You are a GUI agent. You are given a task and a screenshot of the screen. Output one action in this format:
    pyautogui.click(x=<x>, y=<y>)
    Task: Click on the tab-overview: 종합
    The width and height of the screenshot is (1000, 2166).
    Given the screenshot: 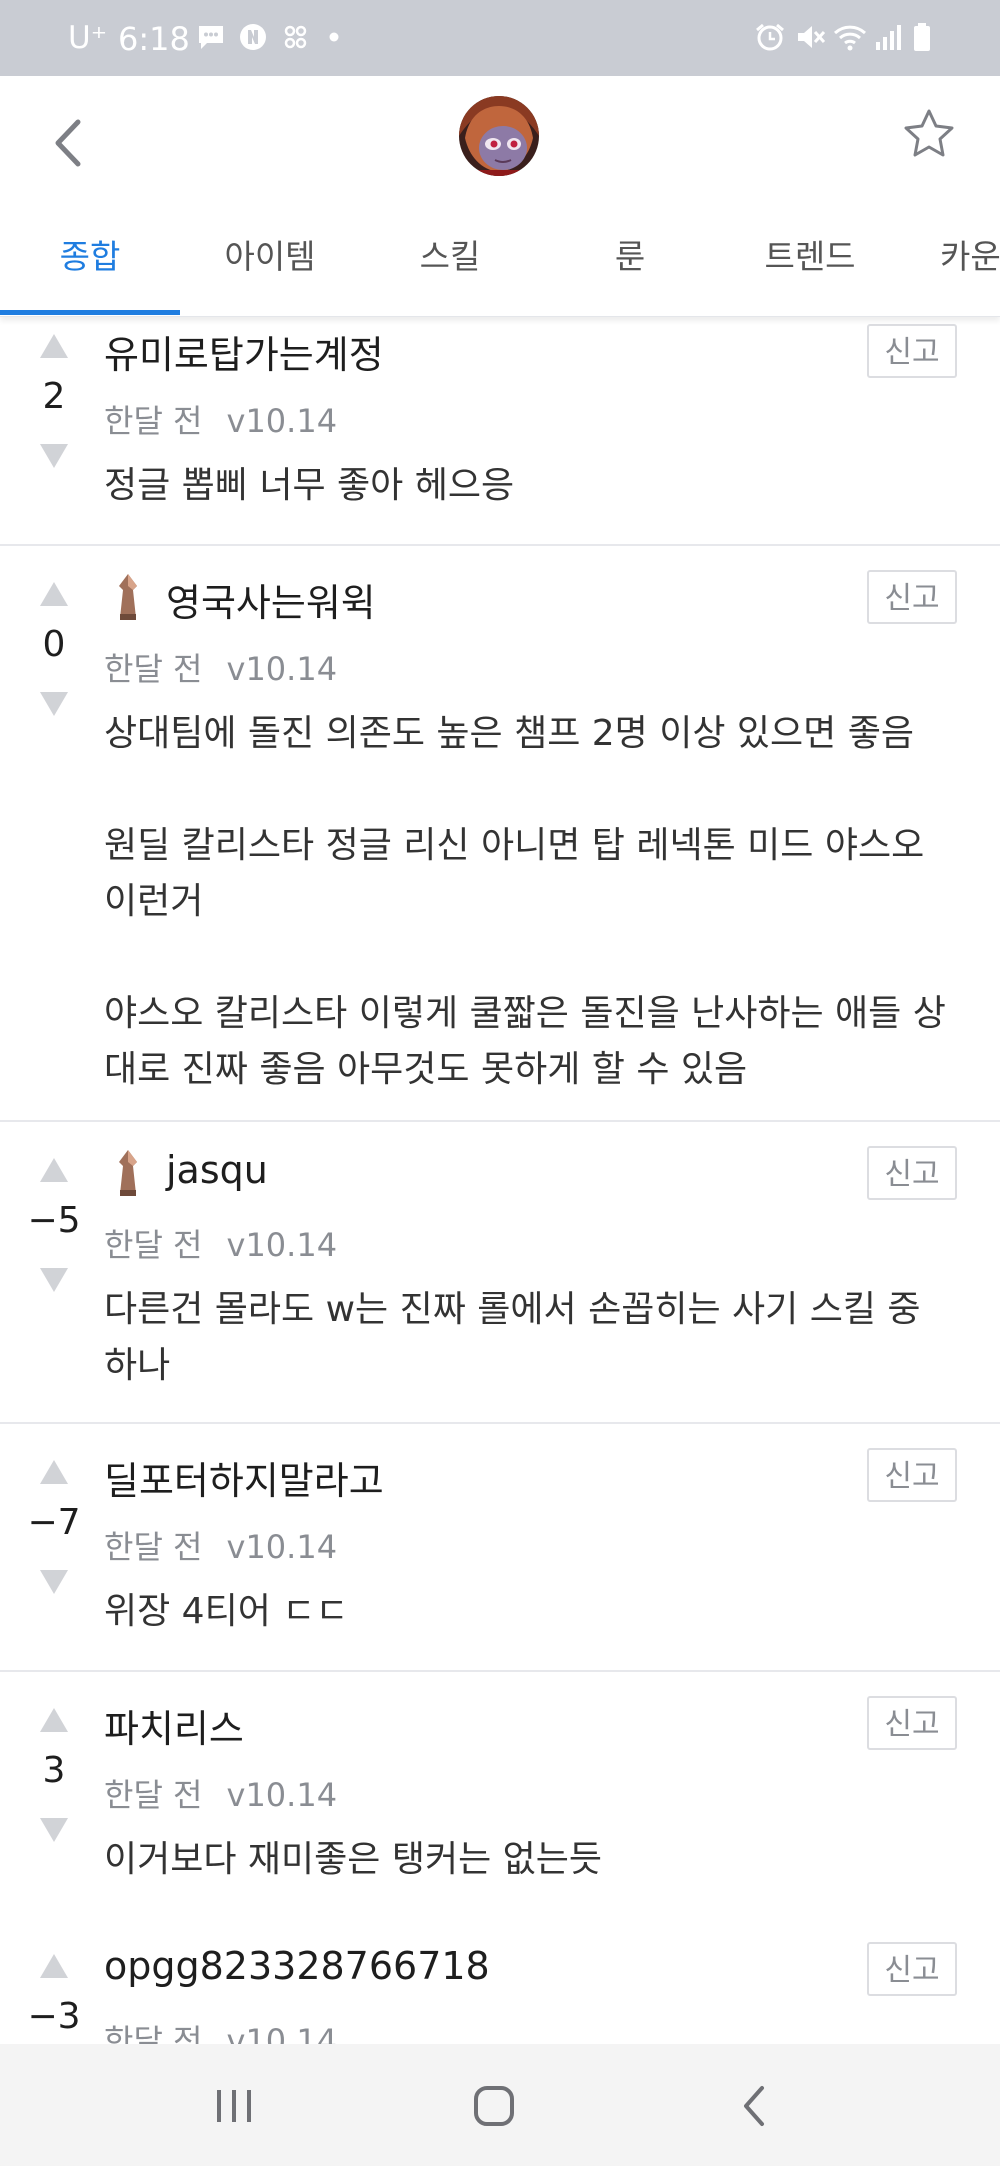 What is the action you would take?
    pyautogui.click(x=90, y=271)
    